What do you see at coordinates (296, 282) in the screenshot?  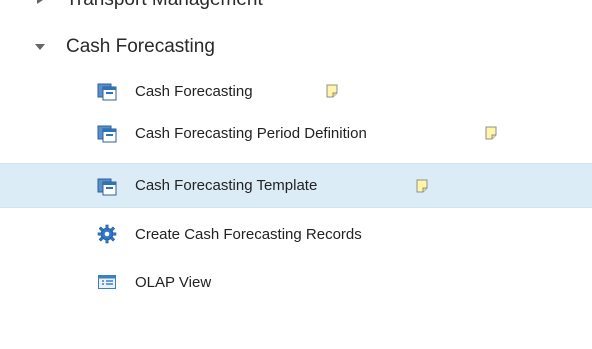 I see `tree-item-olap-view: OLAP View` at bounding box center [296, 282].